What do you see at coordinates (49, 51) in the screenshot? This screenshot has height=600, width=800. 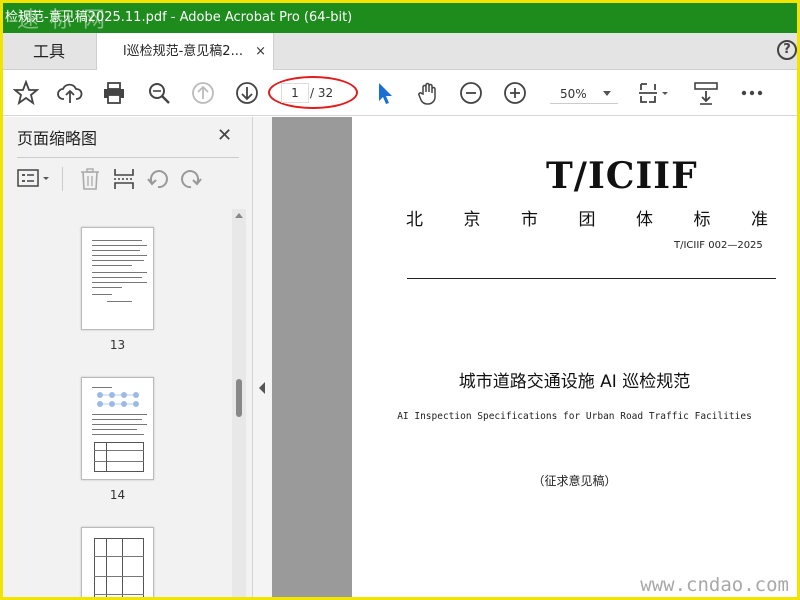 I see `tab-tools: 工具` at bounding box center [49, 51].